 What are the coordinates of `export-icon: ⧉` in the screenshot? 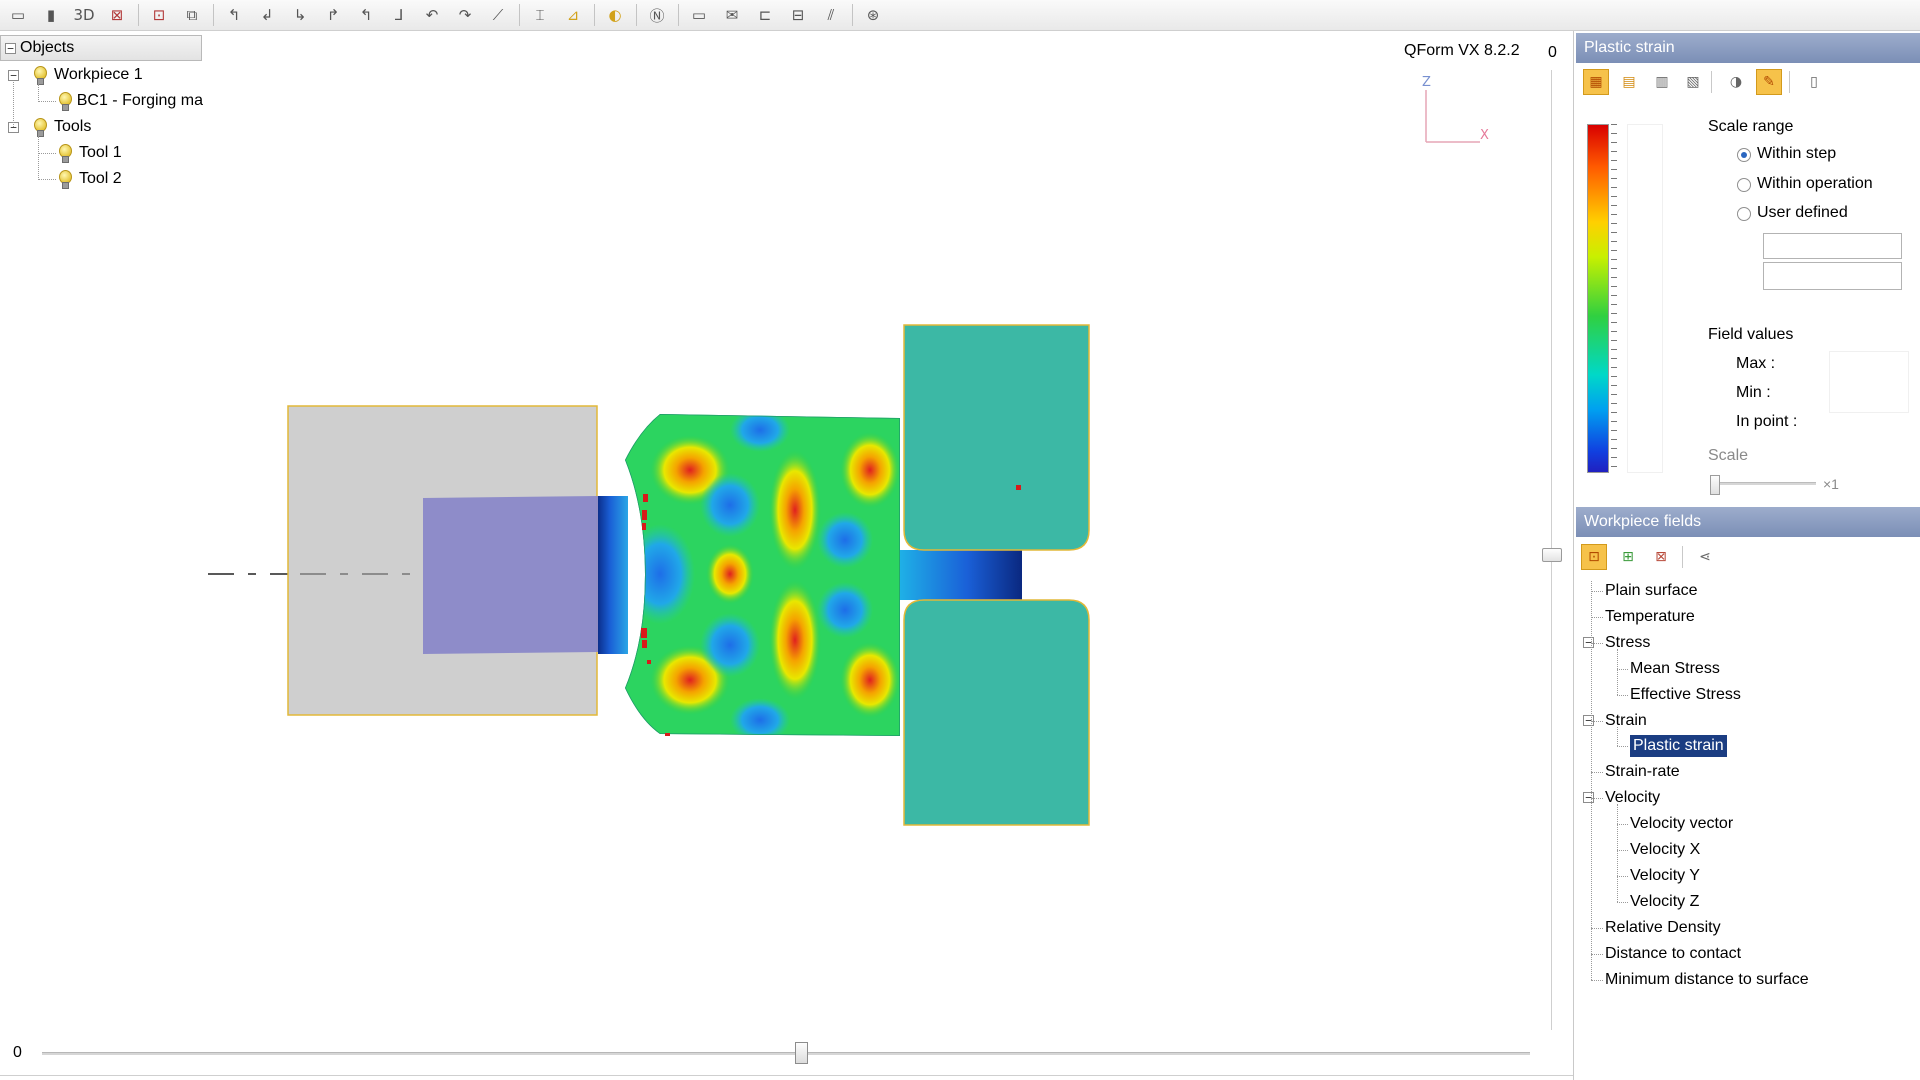 It's located at (192, 15).